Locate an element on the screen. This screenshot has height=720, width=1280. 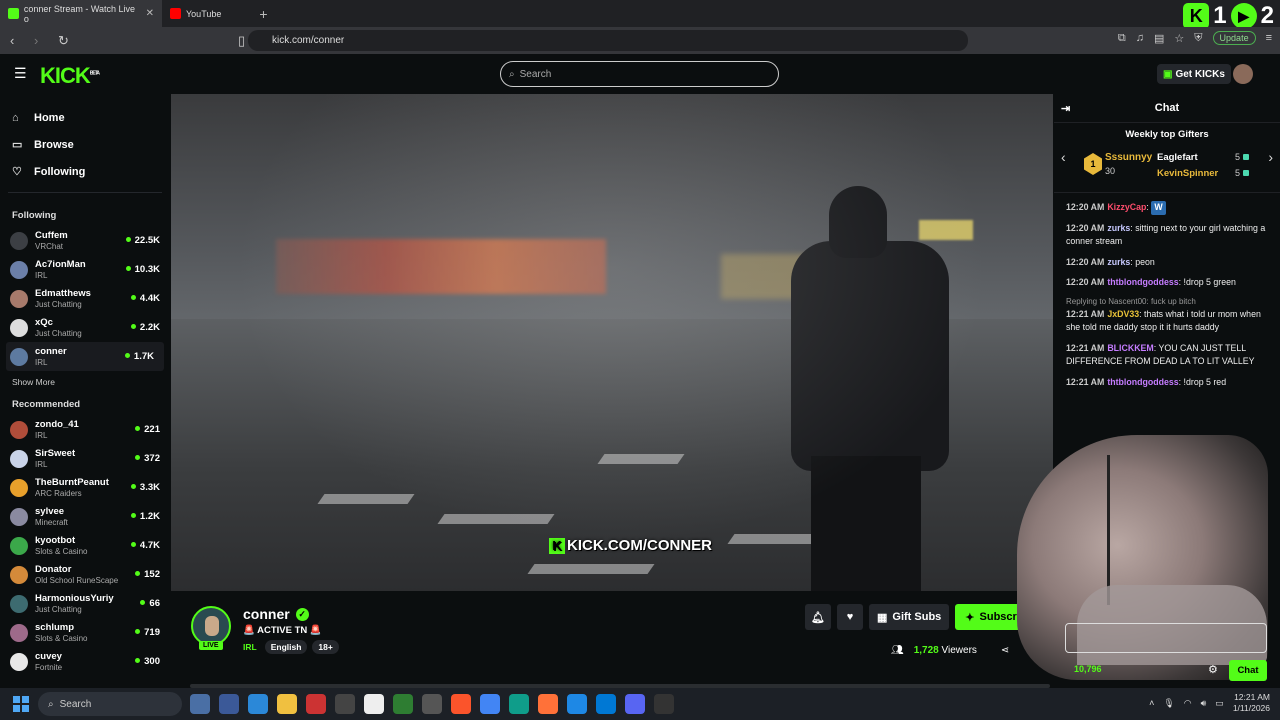
edge-icon is located at coordinates (519, 704).